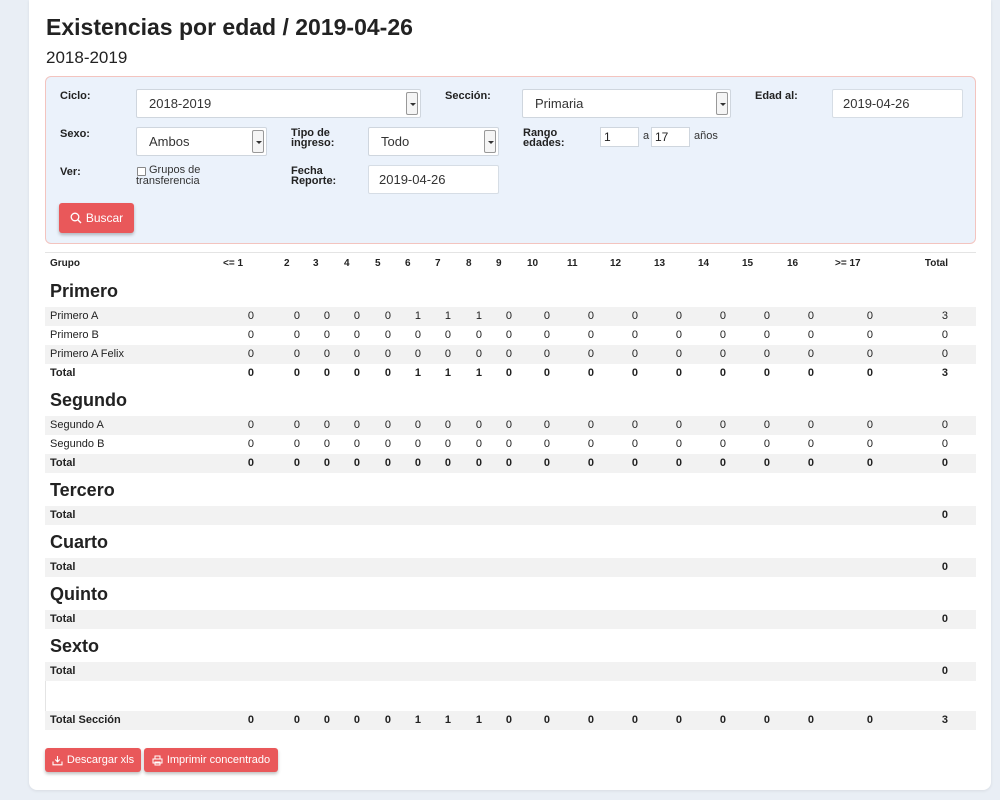 This screenshot has height=800, width=1000. I want to click on section-title: Segundo, so click(88, 400).